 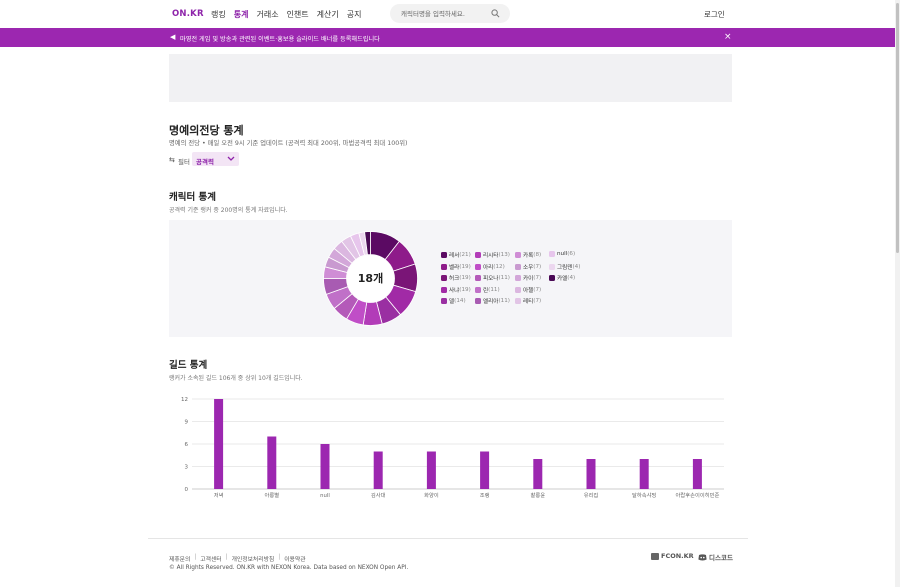 I want to click on legend-label: 그림덴, so click(x=565, y=267).